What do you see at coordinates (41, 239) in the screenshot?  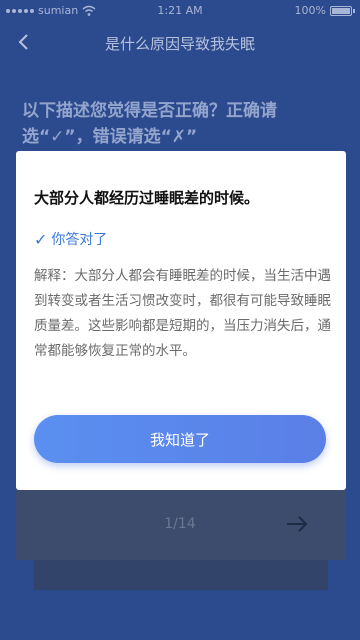 I see `checkmark-icon: ✓` at bounding box center [41, 239].